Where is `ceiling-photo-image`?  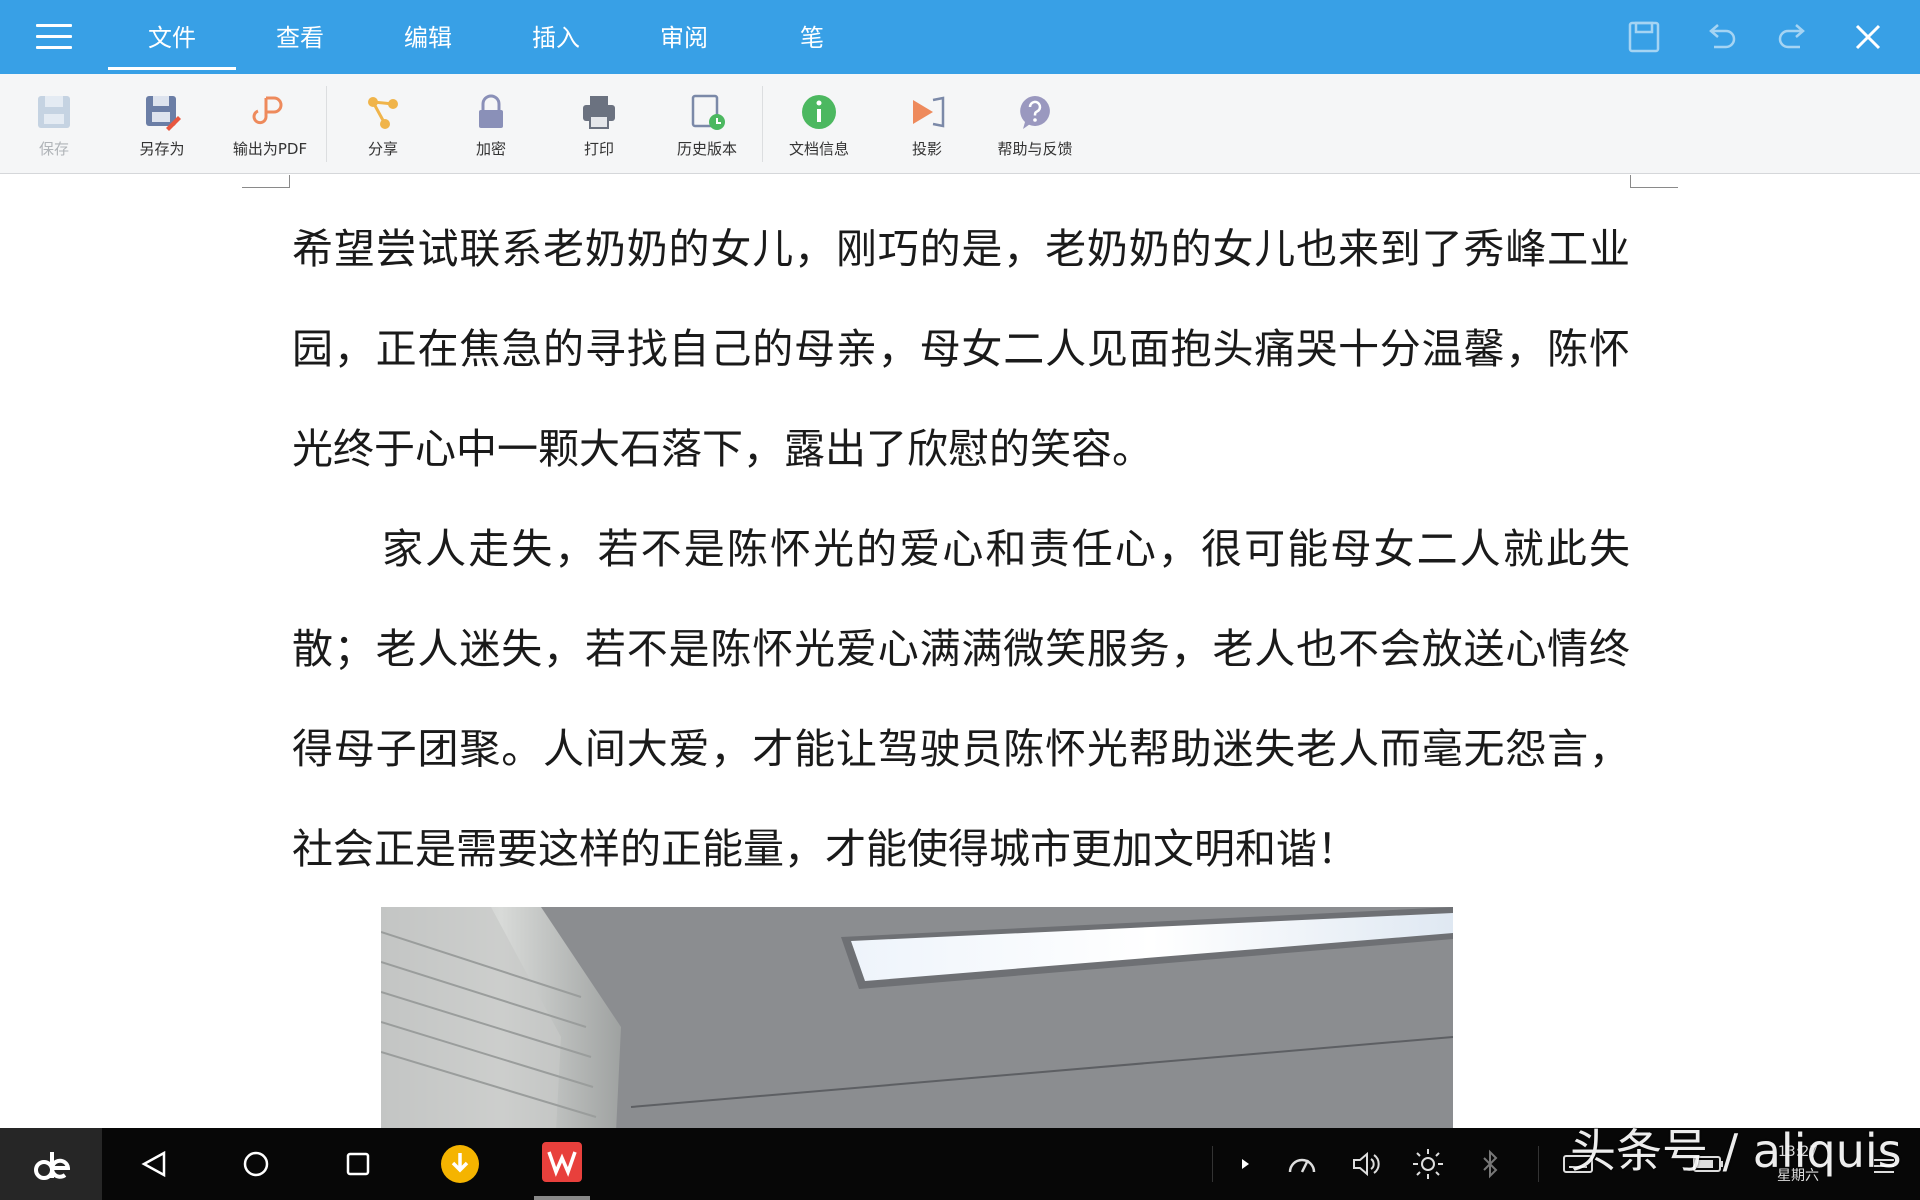
ceiling-photo-image is located at coordinates (917, 1017).